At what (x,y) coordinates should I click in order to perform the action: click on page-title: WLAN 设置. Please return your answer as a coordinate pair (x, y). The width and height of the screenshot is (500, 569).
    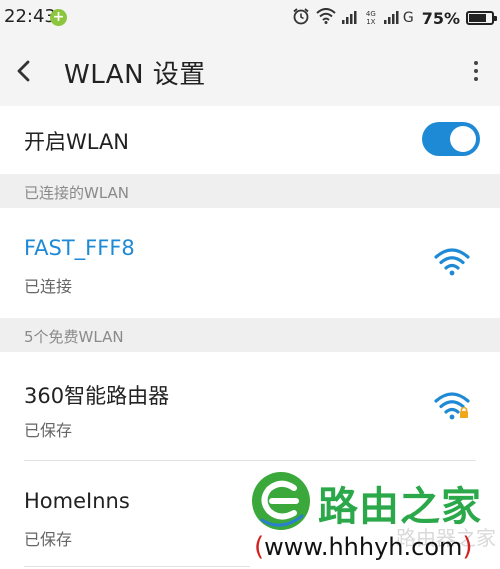
    Looking at the image, I should click on (135, 75).